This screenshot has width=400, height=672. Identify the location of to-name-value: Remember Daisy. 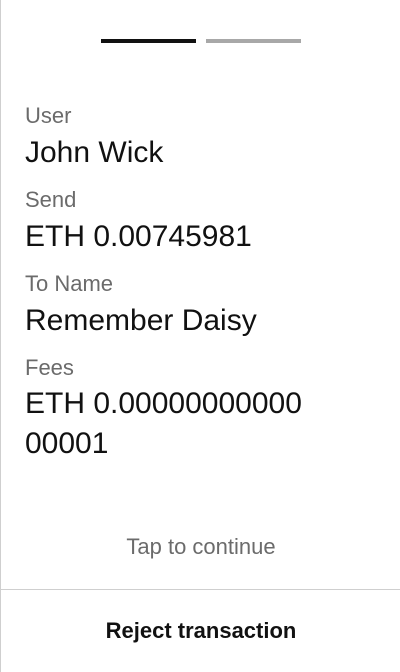
(141, 320).